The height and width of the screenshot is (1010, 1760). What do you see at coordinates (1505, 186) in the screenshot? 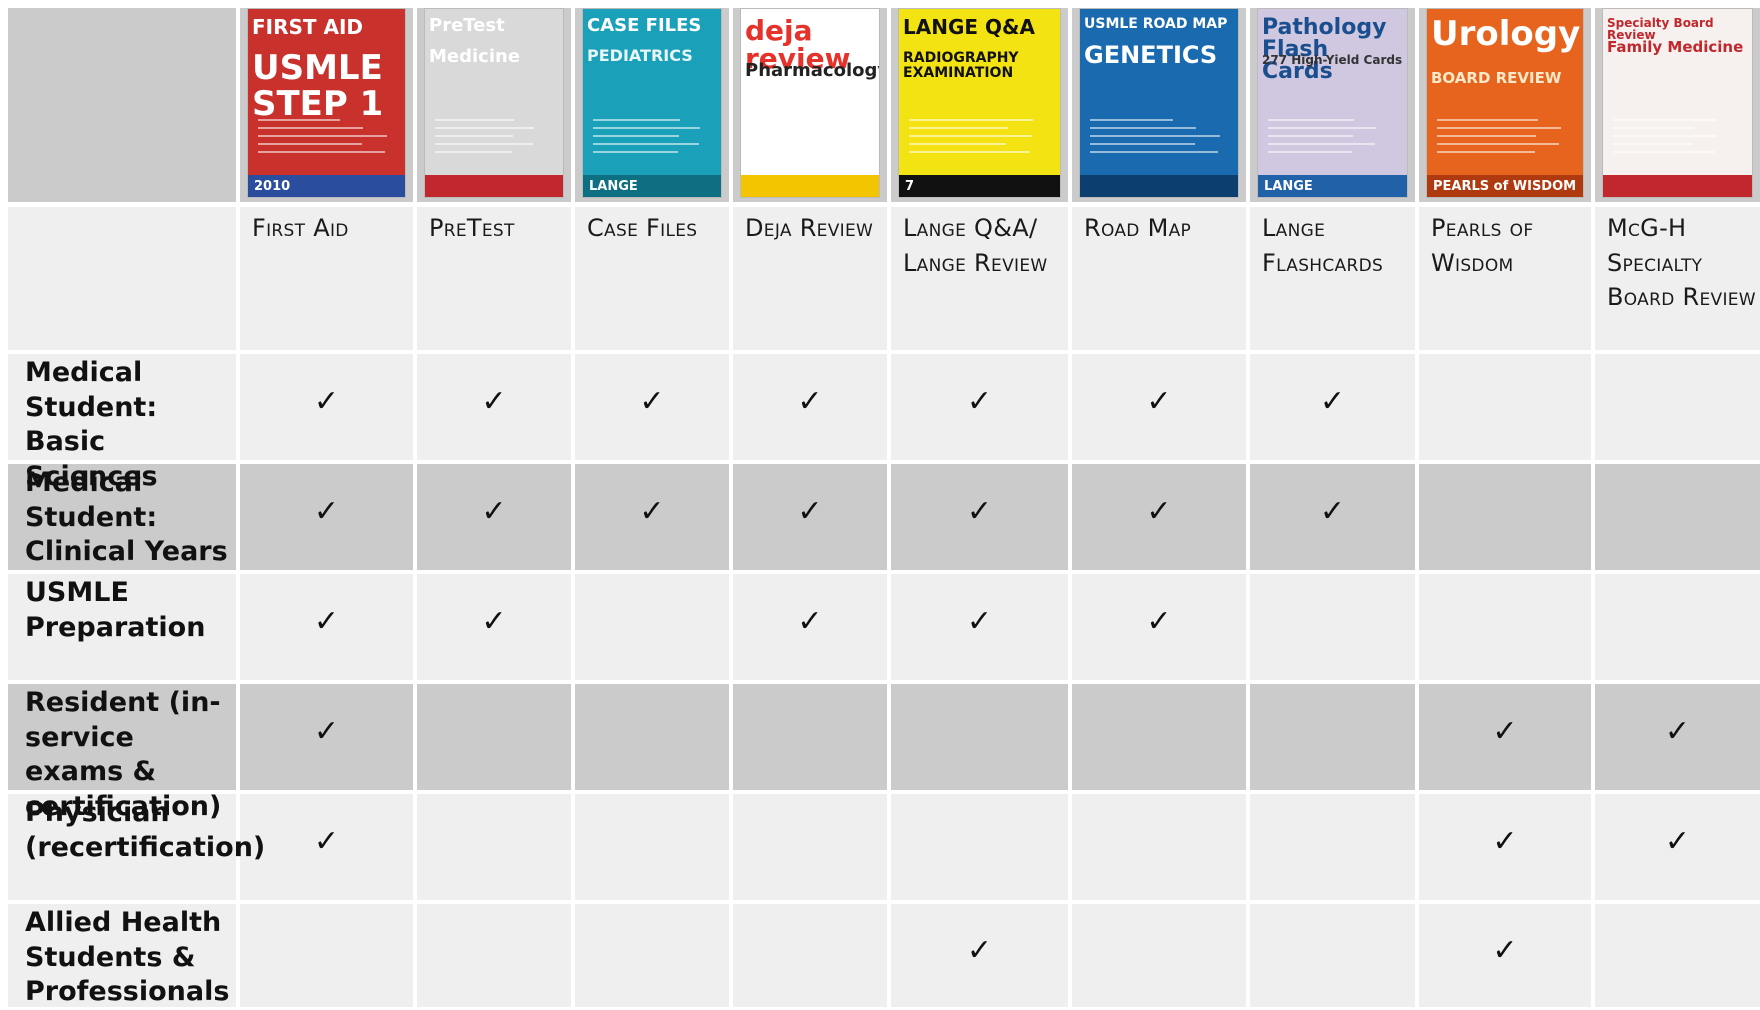
I see `cover-badge: PEARLS of WISDOM` at bounding box center [1505, 186].